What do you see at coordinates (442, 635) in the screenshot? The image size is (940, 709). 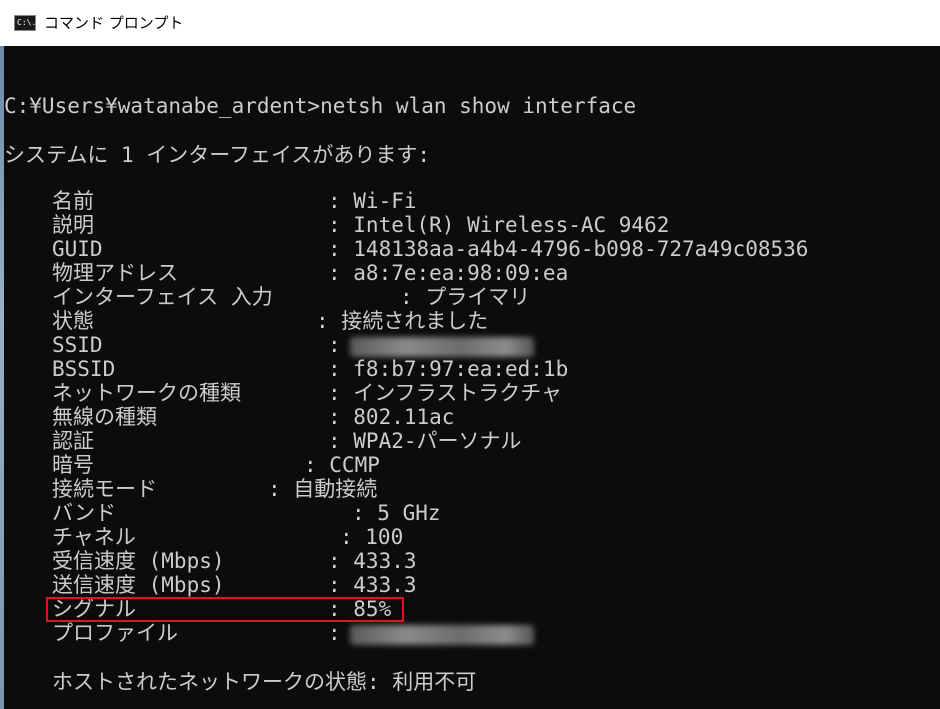 I see `redacted-profile` at bounding box center [442, 635].